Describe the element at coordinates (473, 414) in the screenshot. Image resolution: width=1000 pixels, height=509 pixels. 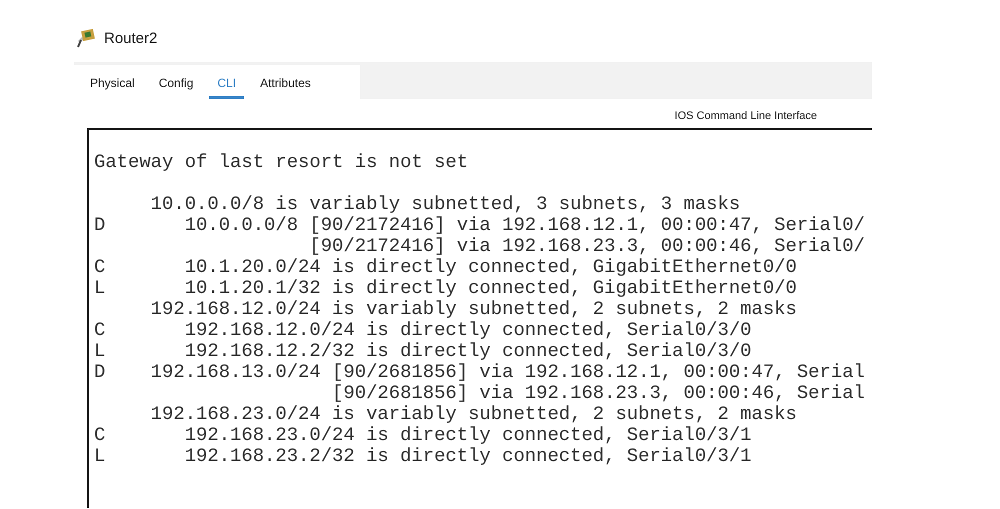
I see `terminal-line: 192.168.23.0/24 is variably subnetted, 2 subnets, 2 masks` at that location.